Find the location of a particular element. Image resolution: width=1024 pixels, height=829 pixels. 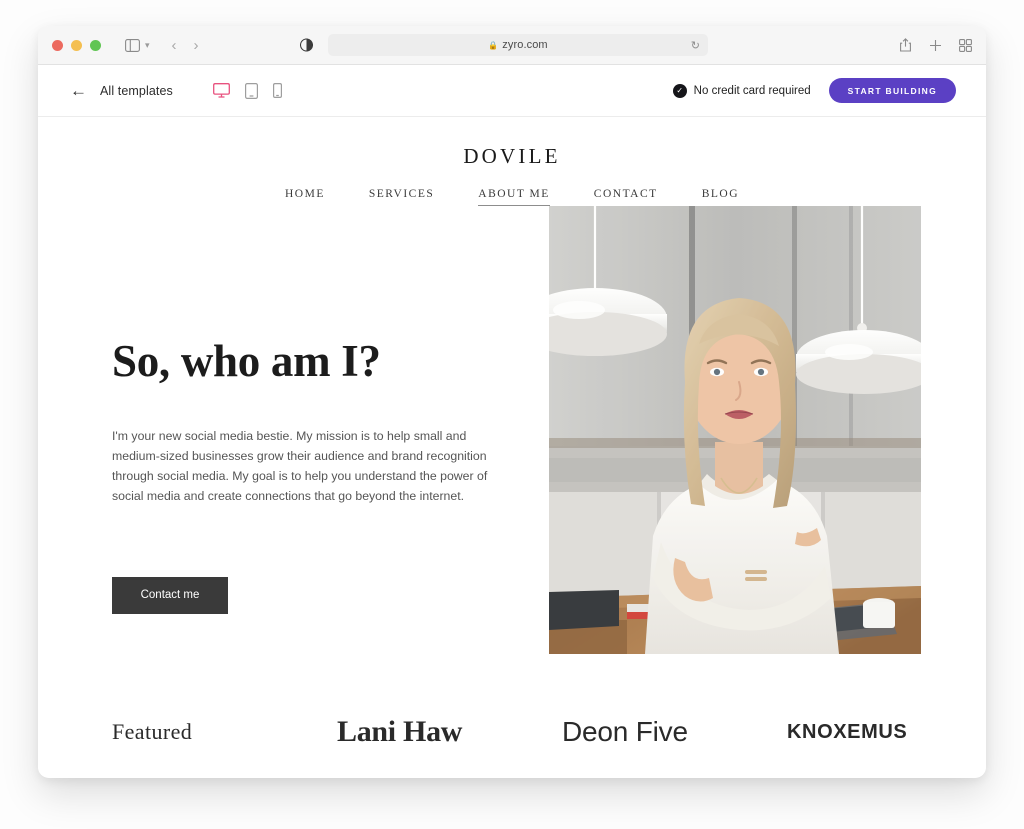

site-logo: DOVILE is located at coordinates (512, 143).